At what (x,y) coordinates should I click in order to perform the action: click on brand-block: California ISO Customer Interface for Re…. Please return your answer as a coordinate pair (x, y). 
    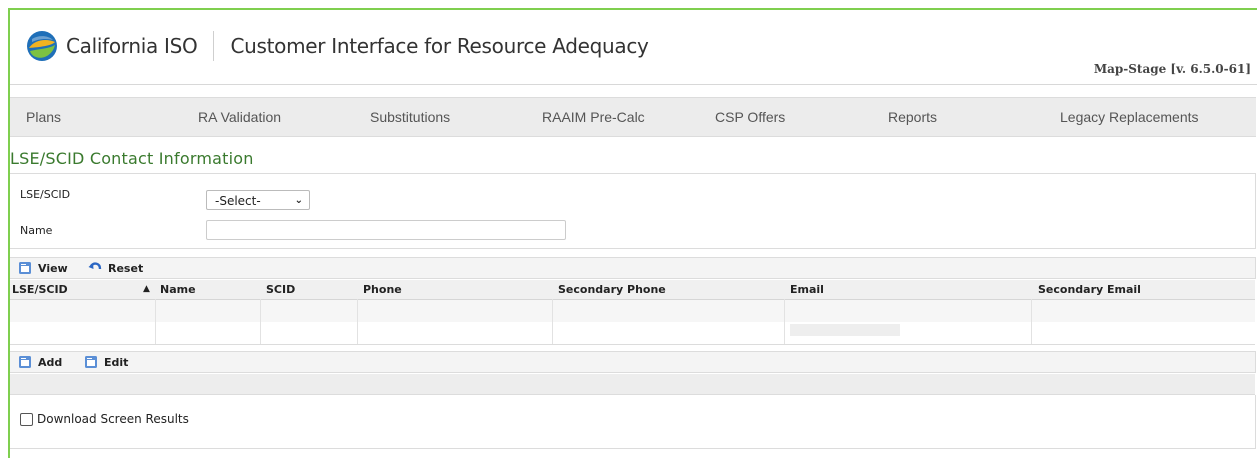
    Looking at the image, I should click on (337, 46).